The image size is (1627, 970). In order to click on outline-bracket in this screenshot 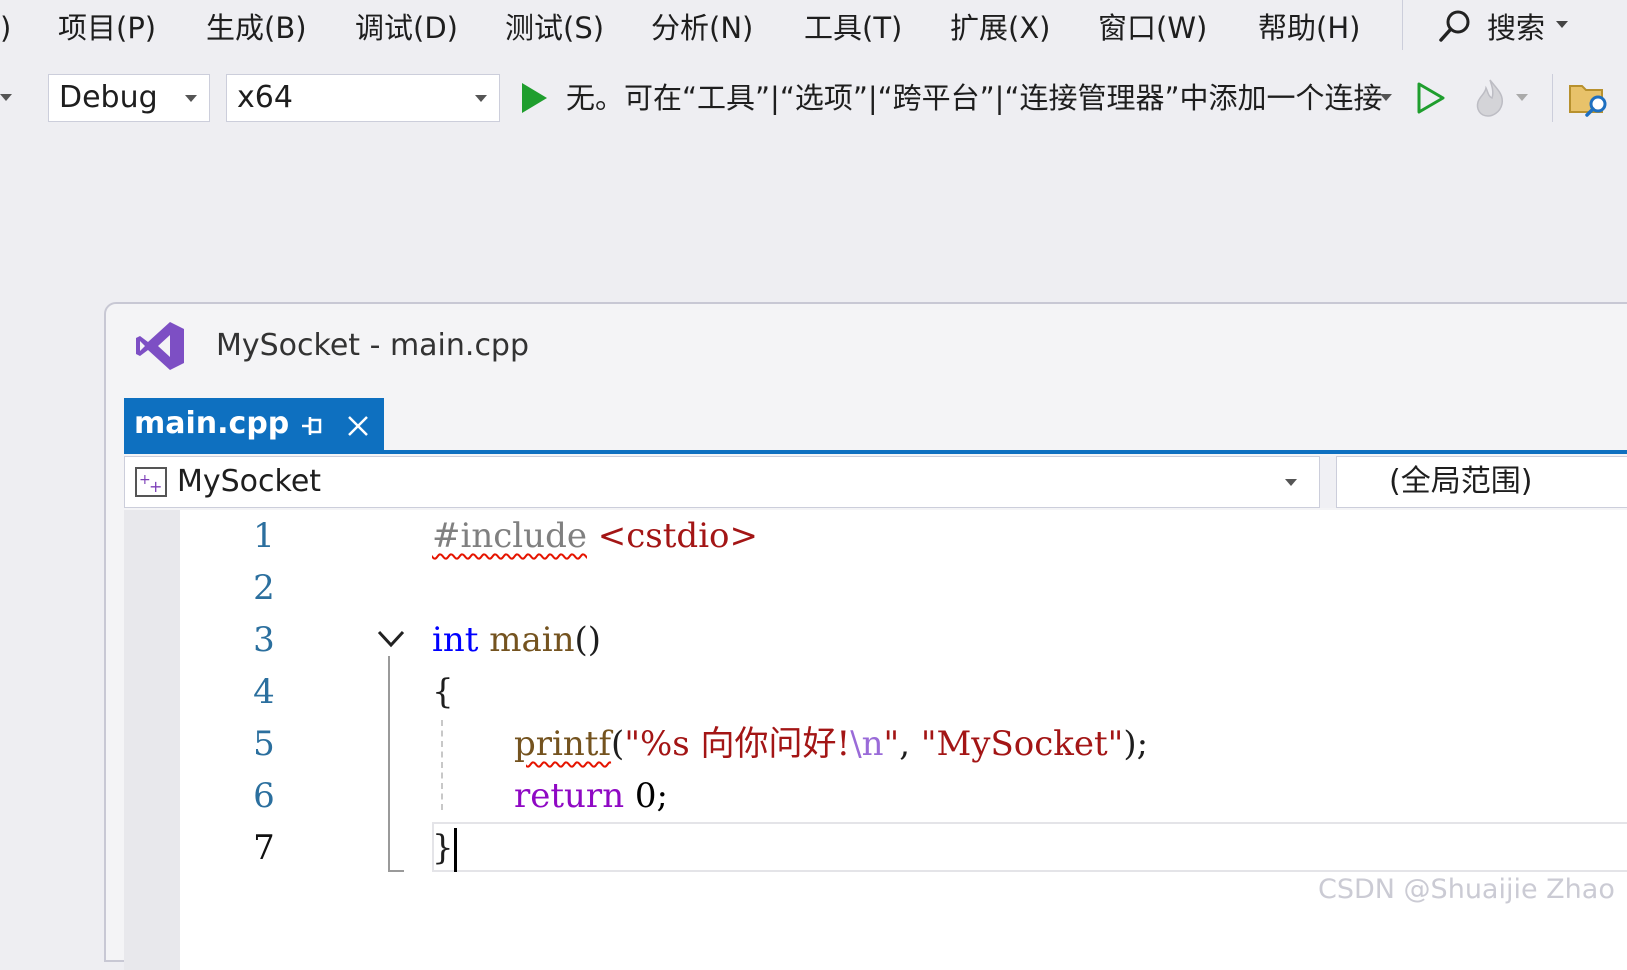, I will do `click(389, 764)`.